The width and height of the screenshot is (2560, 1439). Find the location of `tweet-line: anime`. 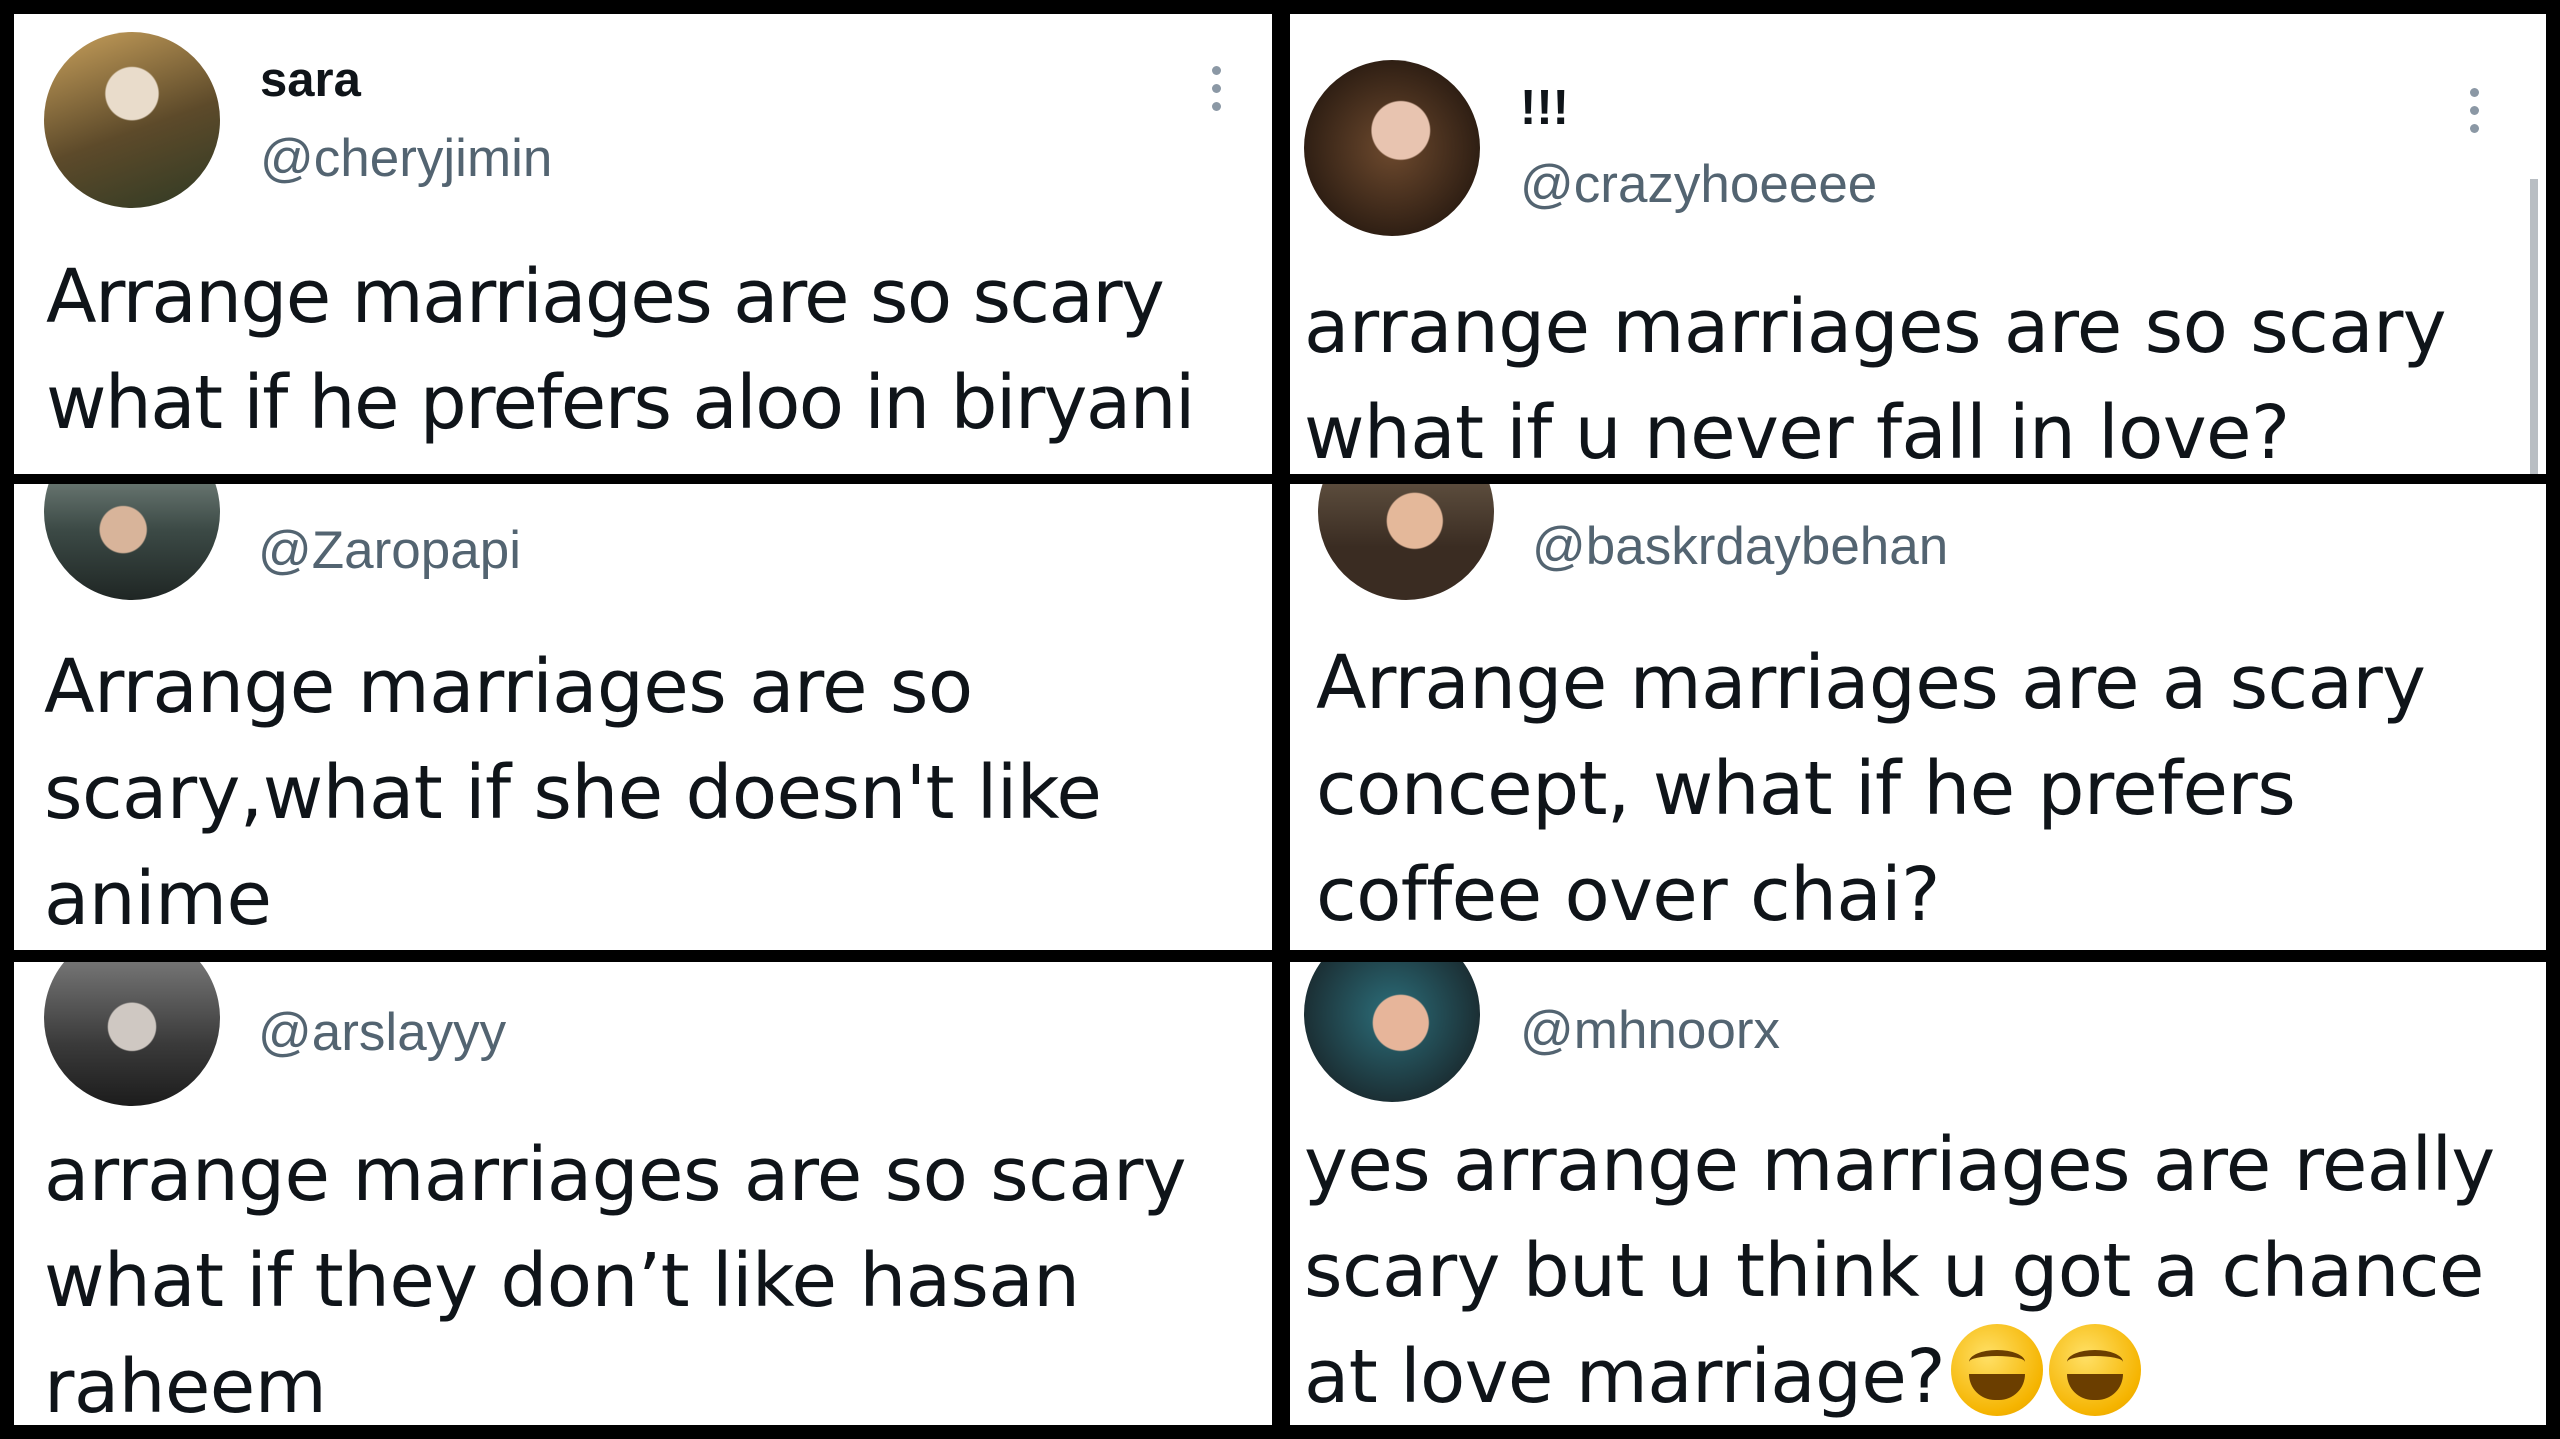

tweet-line: anime is located at coordinates (158, 899).